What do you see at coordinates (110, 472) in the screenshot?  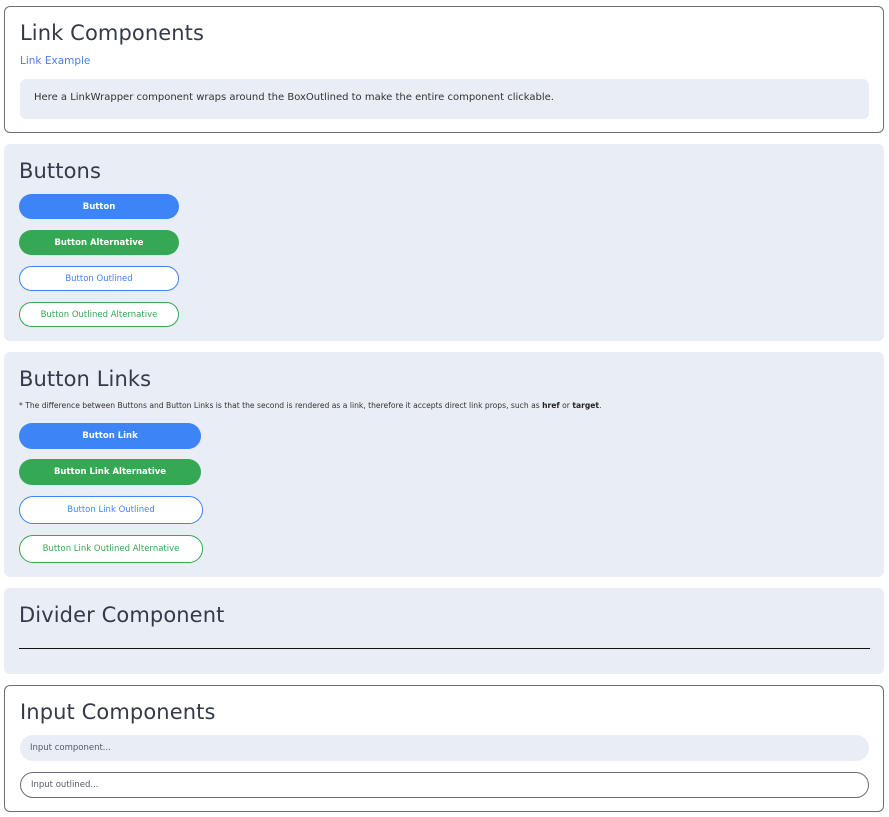 I see `button-link-alternative: Button Link Alternative` at bounding box center [110, 472].